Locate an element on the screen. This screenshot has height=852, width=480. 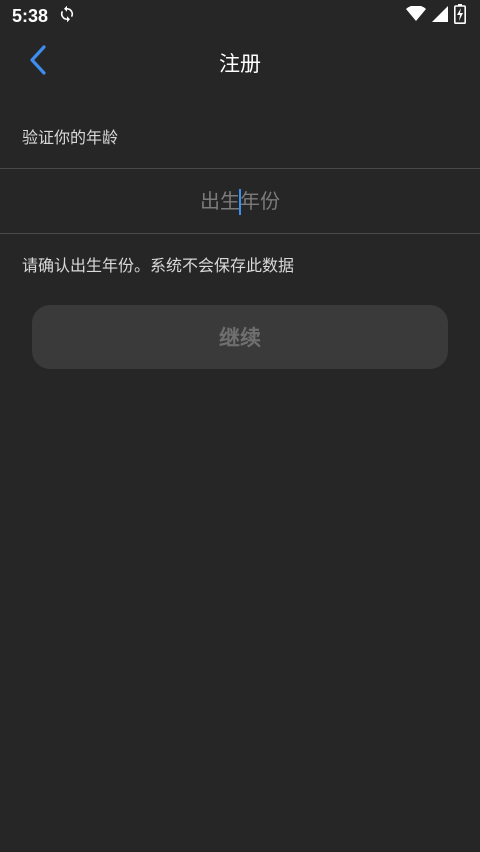
status-right is located at coordinates (436, 16).